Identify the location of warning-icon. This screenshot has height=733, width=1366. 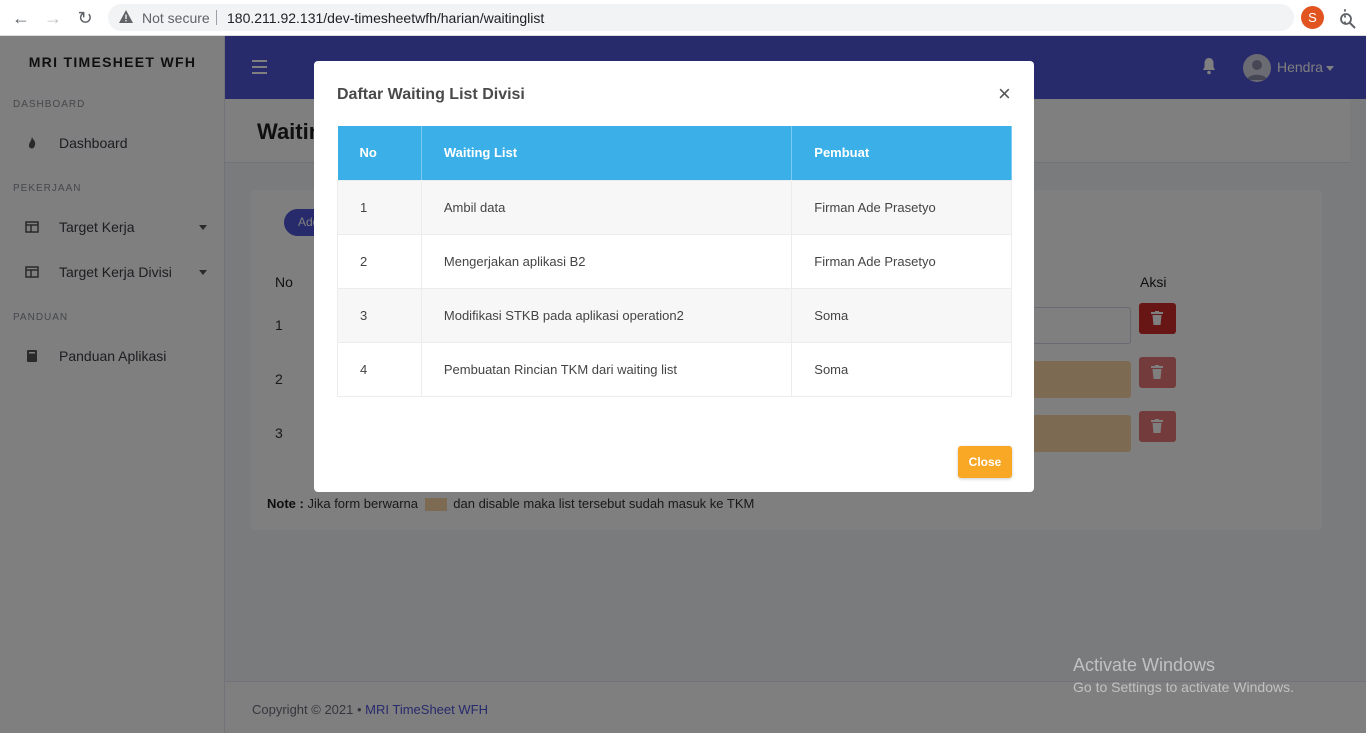
(126, 16).